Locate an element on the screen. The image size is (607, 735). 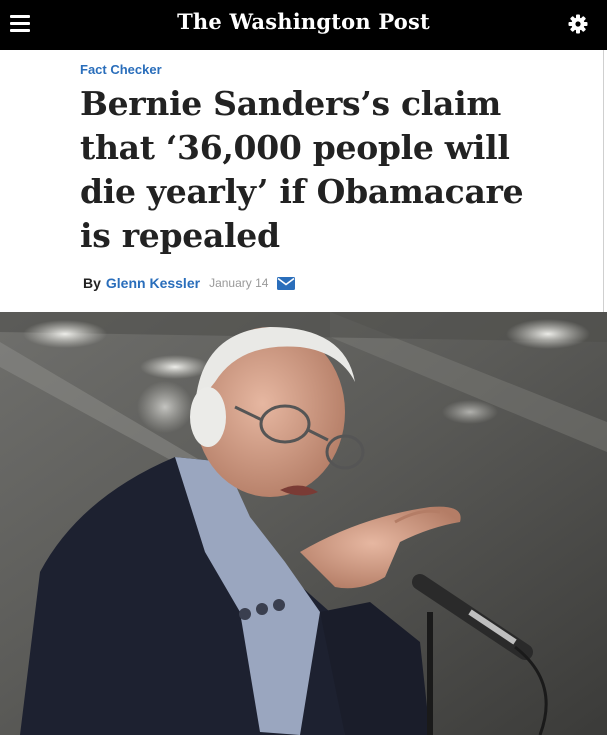
top-navigation-bar: The Washington Post is located at coordinates (303, 25).